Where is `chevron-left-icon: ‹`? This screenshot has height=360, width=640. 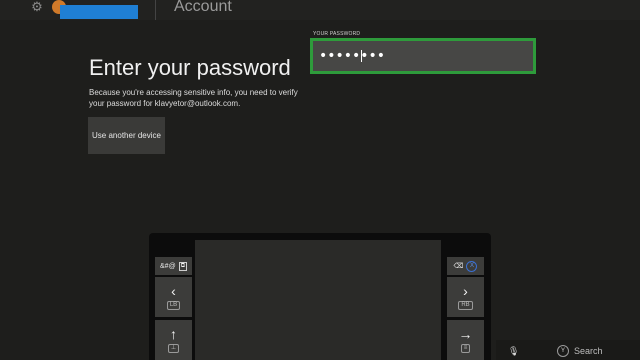 chevron-left-icon: ‹ is located at coordinates (173, 291).